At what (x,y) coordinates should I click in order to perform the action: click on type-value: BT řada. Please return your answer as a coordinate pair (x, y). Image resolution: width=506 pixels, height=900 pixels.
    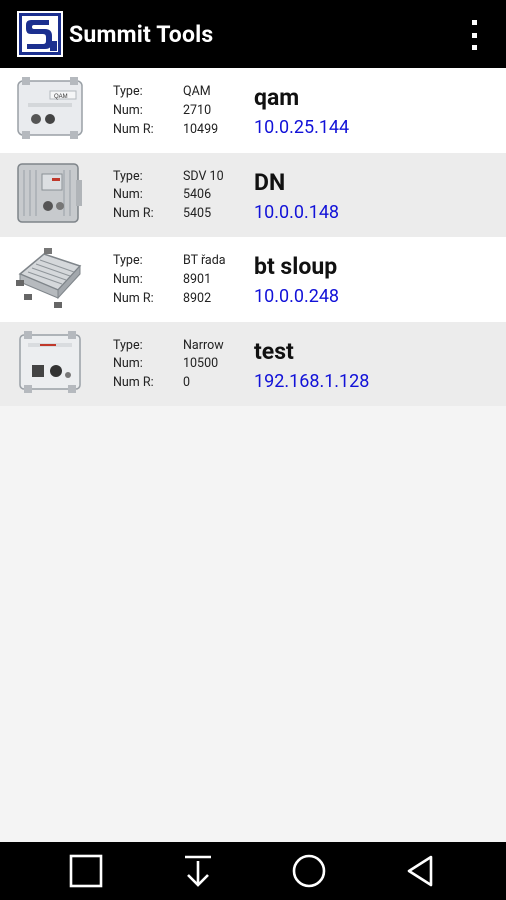
    Looking at the image, I should click on (204, 260).